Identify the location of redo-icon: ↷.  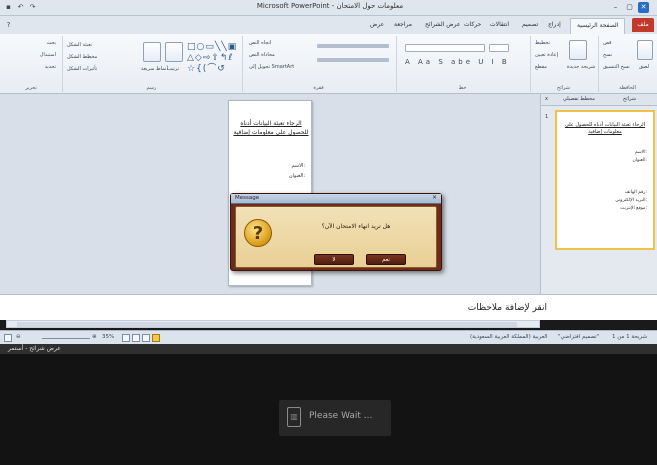
(32, 7).